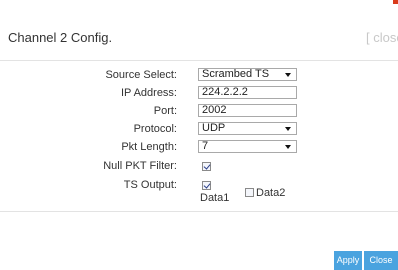 The height and width of the screenshot is (270, 398). I want to click on data1-label: Data1, so click(215, 198).